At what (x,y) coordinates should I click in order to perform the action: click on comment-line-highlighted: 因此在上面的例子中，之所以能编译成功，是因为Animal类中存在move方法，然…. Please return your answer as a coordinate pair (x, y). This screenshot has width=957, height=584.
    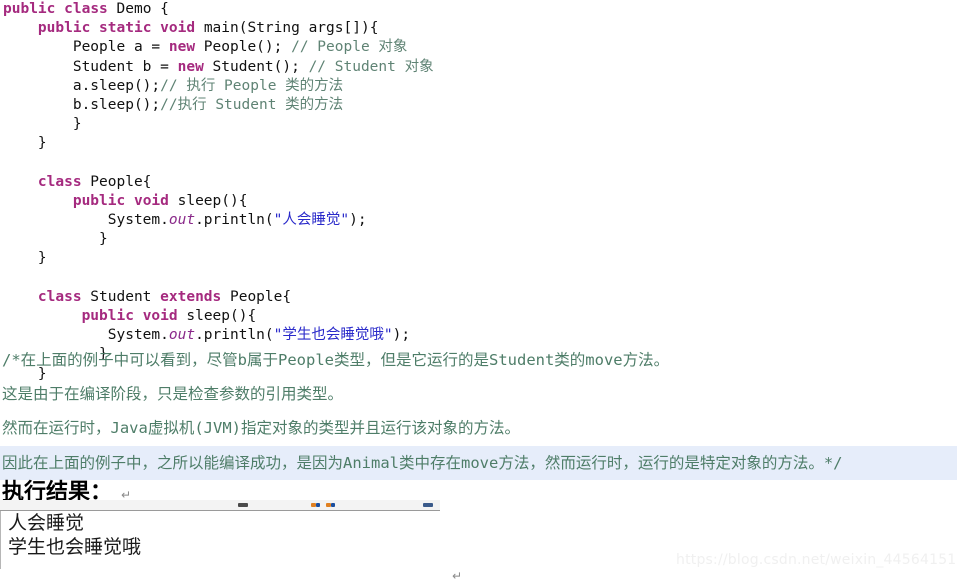
    Looking at the image, I should click on (478, 462).